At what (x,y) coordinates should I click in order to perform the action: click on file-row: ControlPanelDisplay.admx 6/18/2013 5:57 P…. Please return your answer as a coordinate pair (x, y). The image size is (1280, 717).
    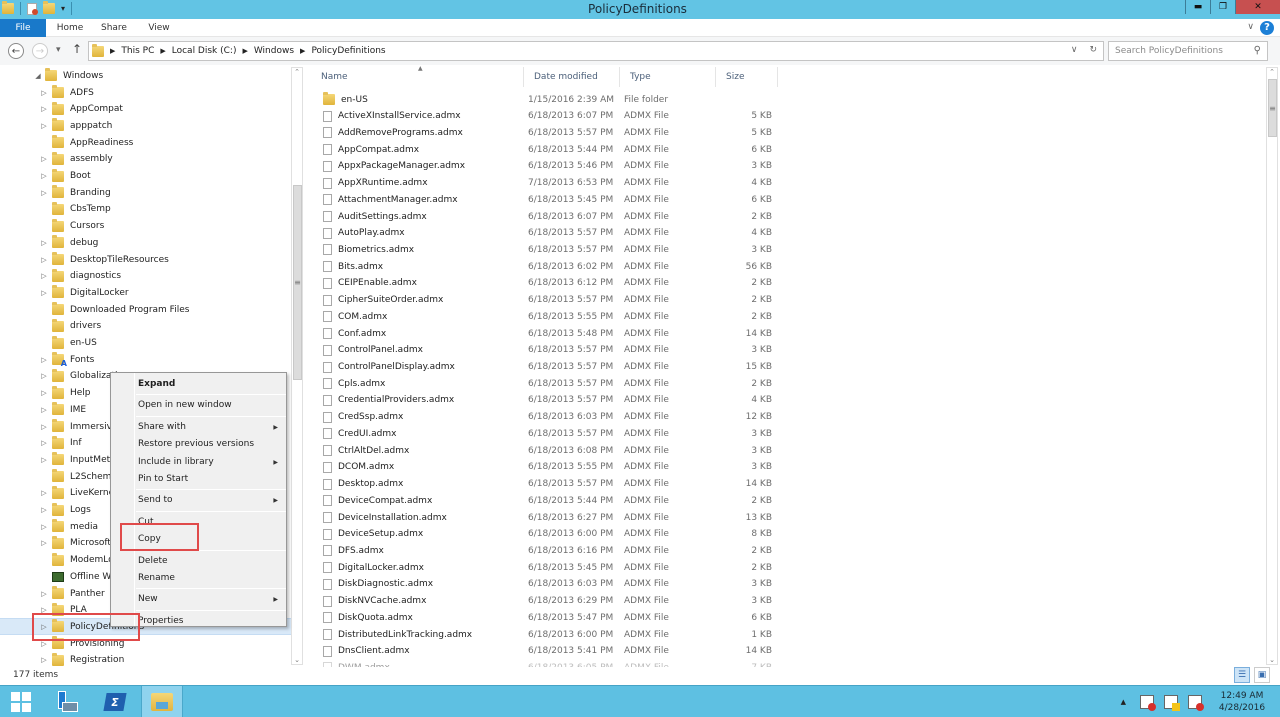
    Looking at the image, I should click on (545, 367).